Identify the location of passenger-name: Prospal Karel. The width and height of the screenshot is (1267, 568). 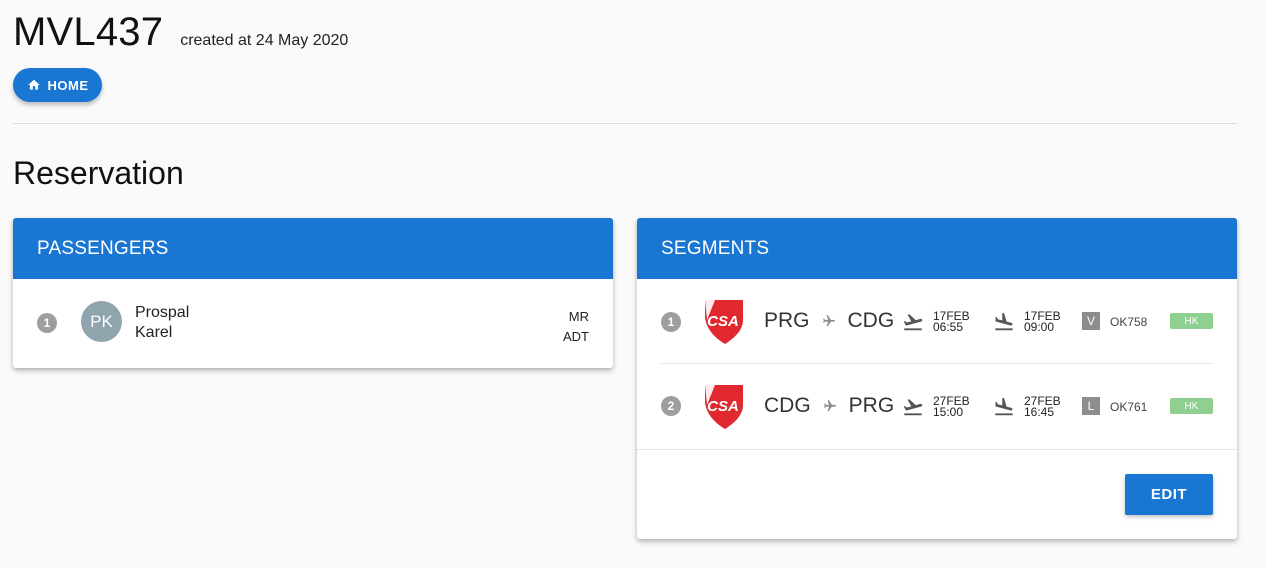
(162, 323).